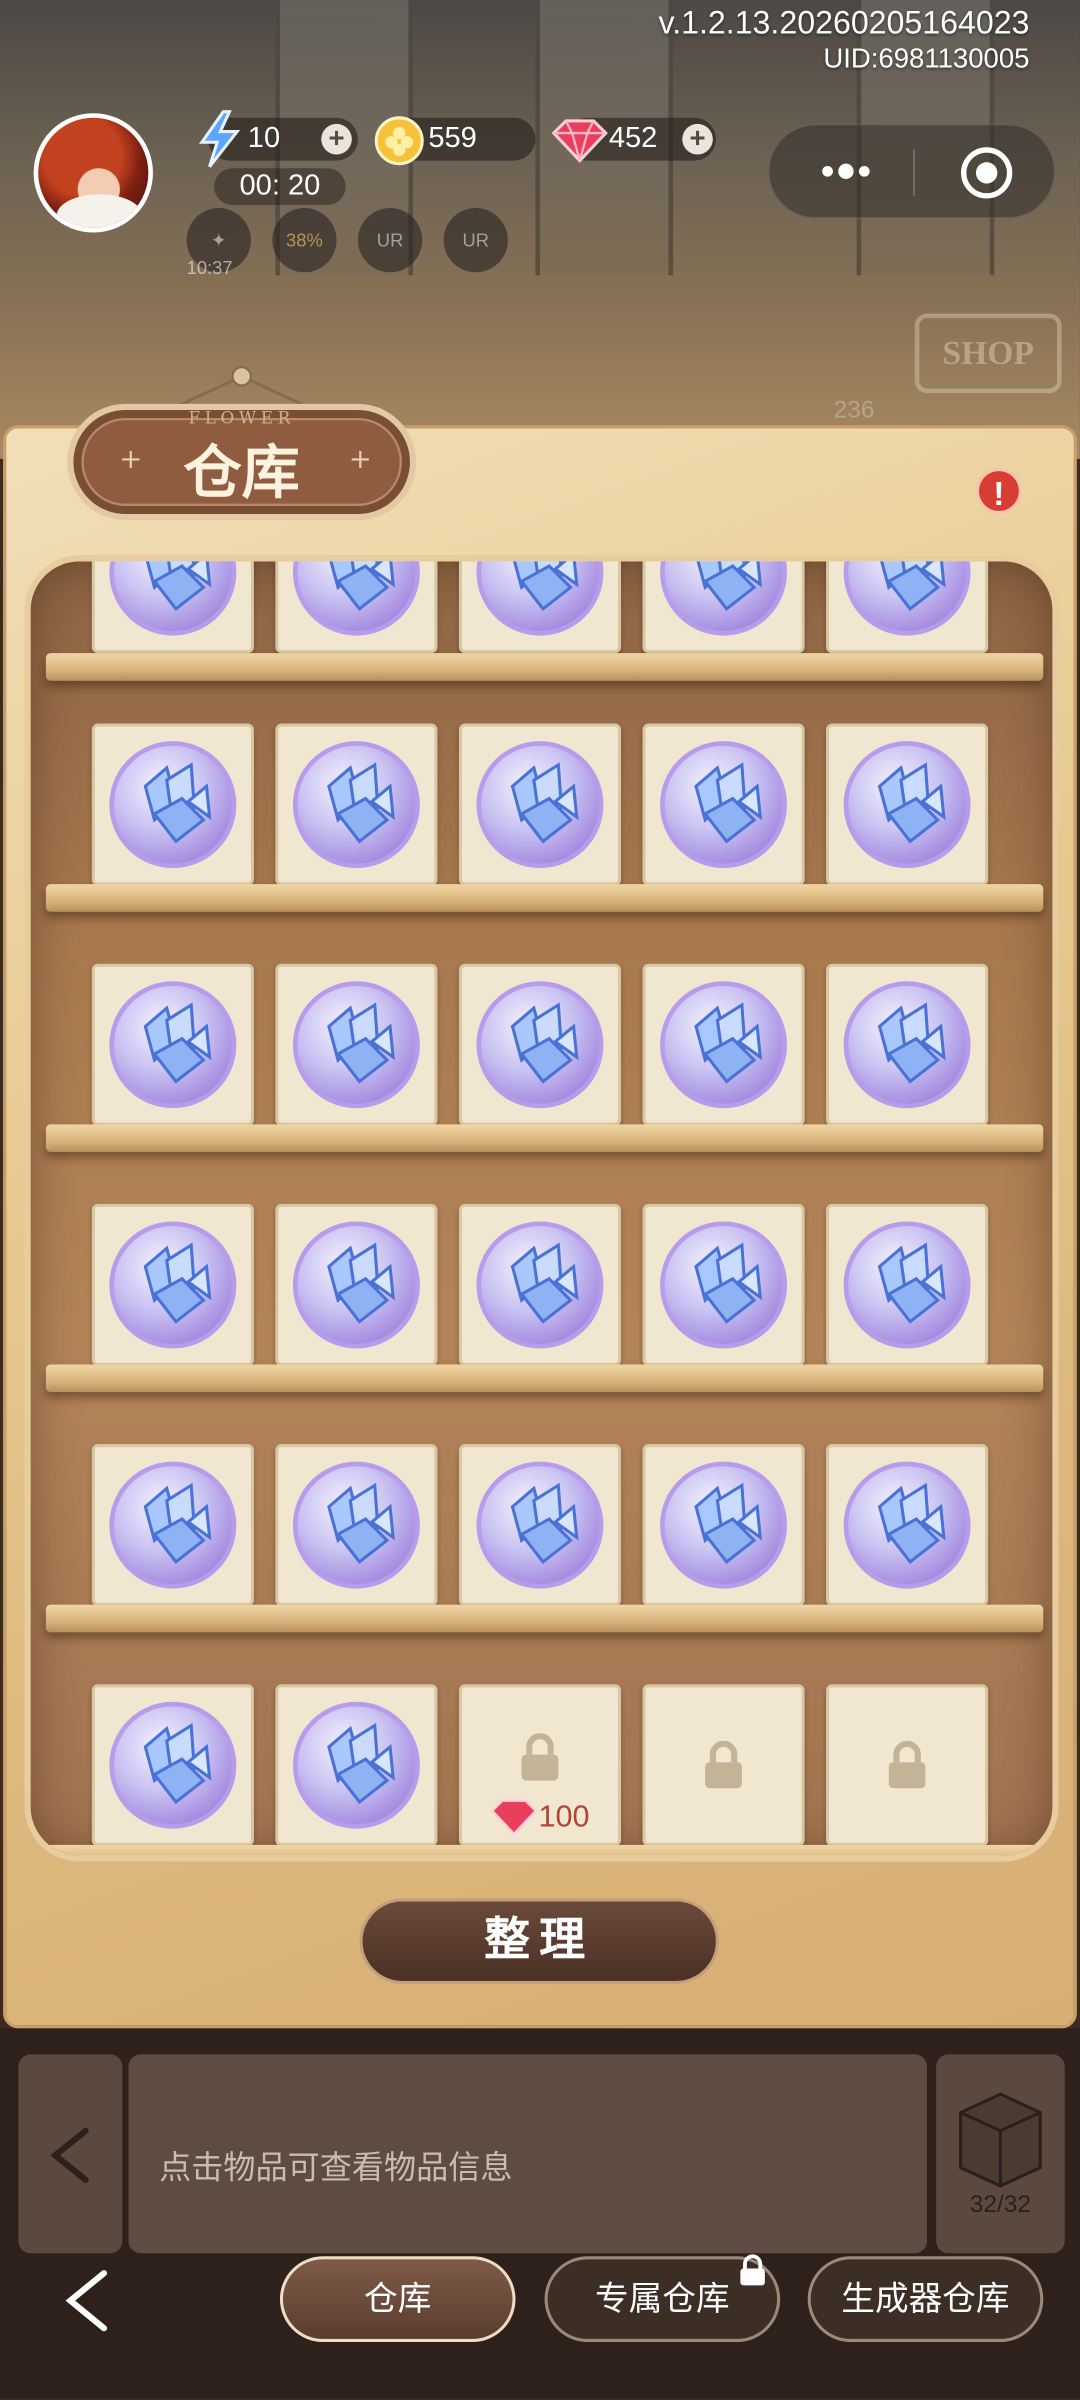 The width and height of the screenshot is (1080, 2400). Describe the element at coordinates (88, 2300) in the screenshot. I see `back-arrow-icon` at that location.